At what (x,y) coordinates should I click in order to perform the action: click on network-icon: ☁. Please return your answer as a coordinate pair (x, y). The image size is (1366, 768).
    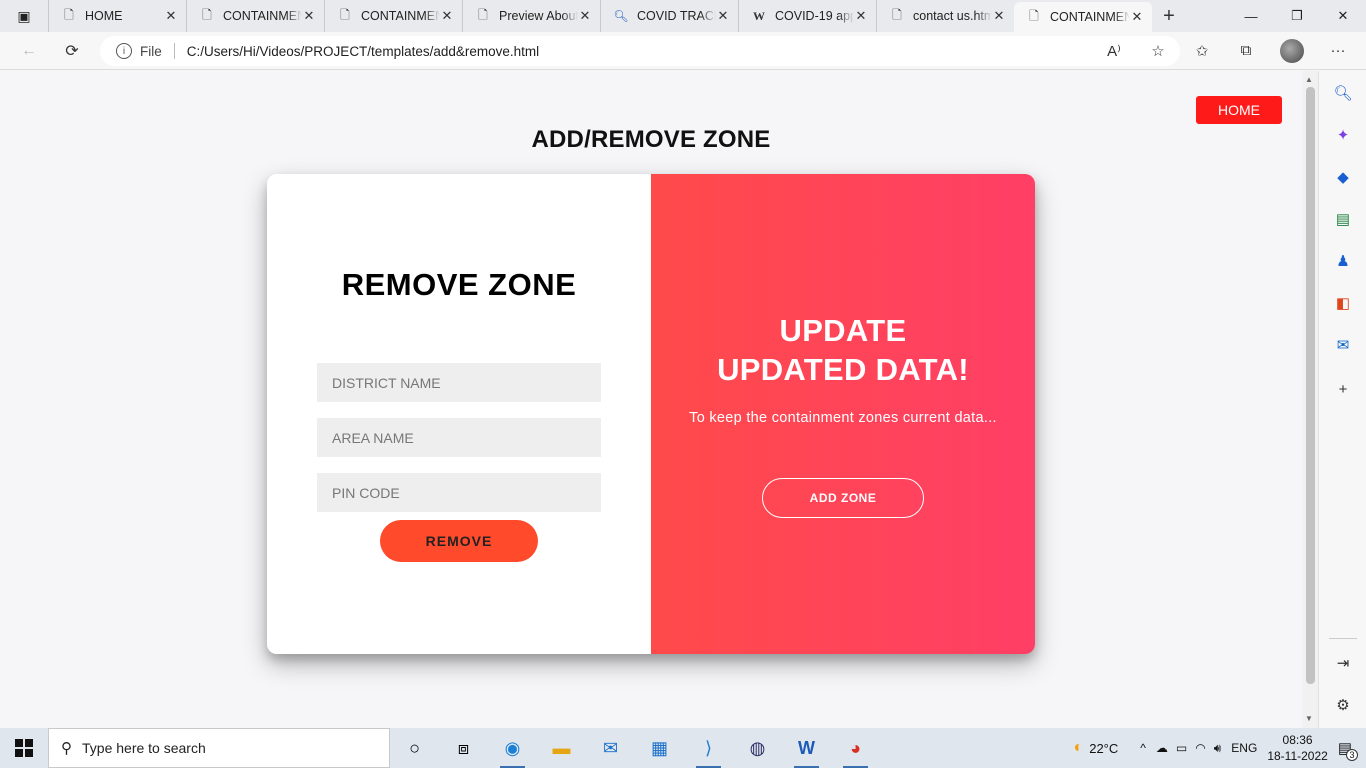
    Looking at the image, I should click on (1162, 748).